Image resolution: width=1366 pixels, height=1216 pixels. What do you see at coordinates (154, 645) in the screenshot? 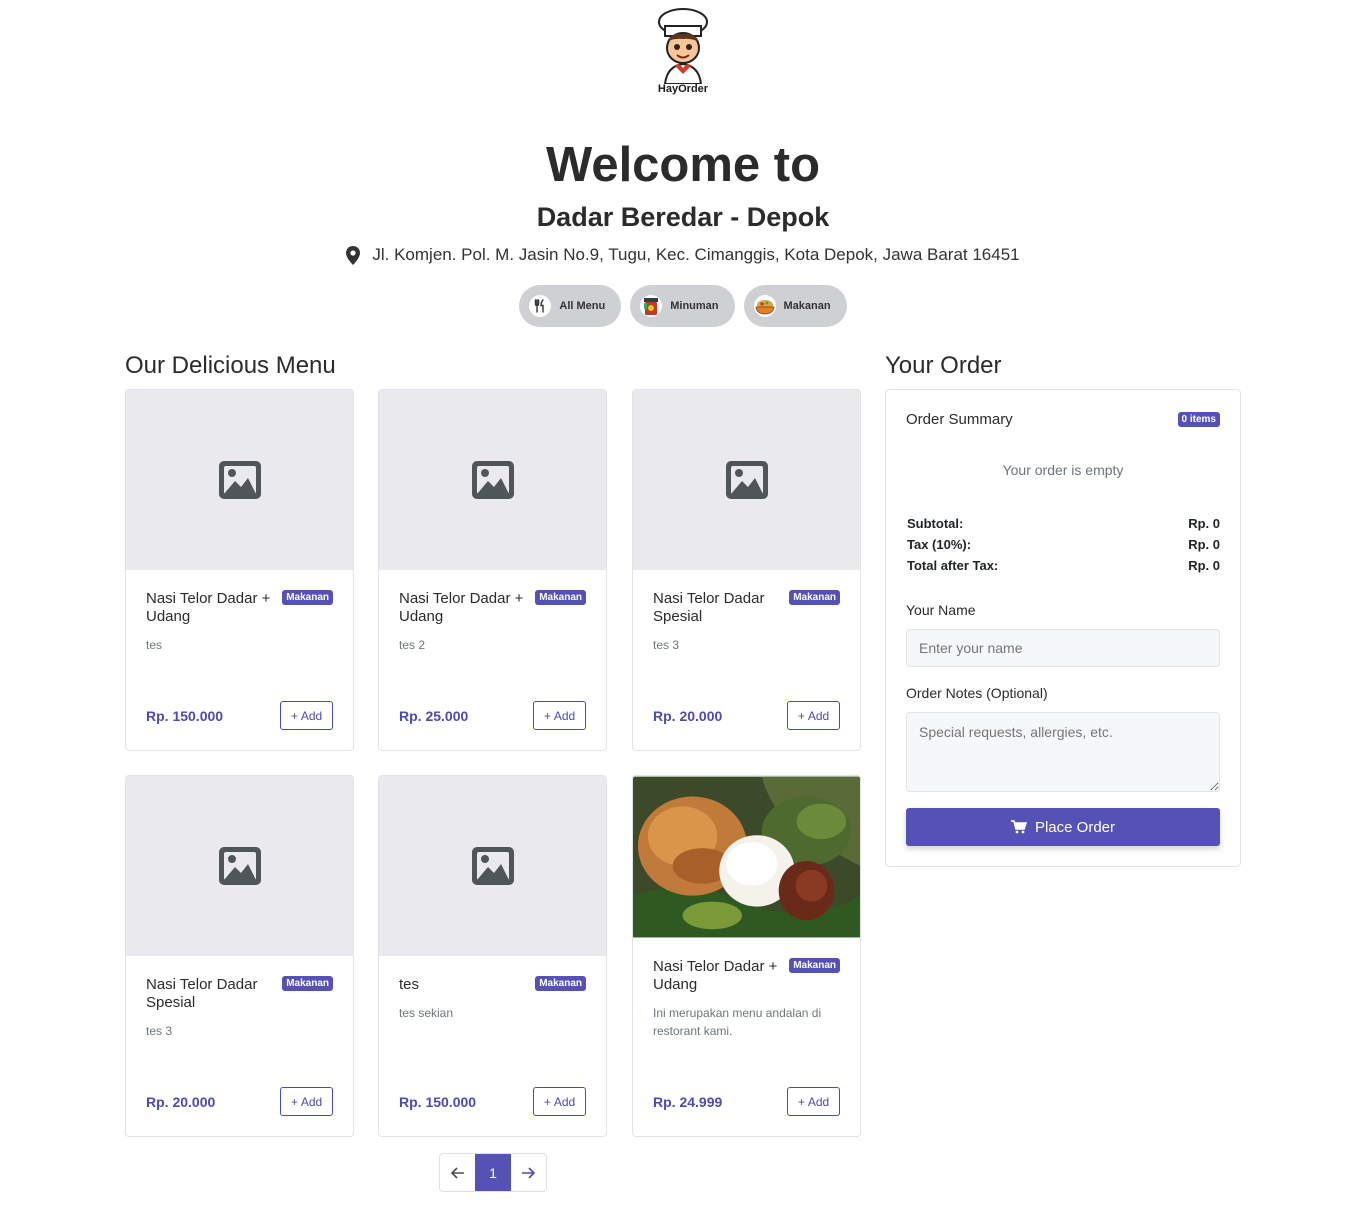
I see `item-description: tes` at bounding box center [154, 645].